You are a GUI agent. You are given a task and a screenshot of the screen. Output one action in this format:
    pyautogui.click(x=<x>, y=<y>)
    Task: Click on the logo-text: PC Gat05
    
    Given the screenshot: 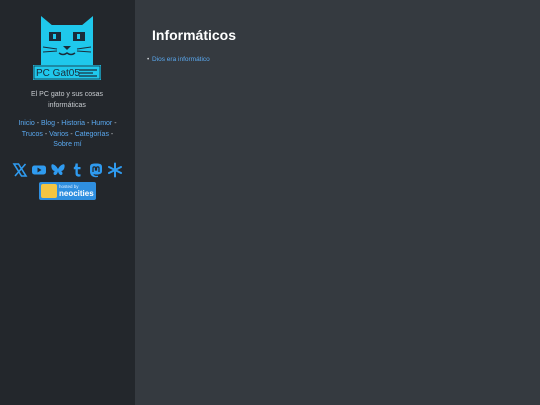 What is the action you would take?
    pyautogui.click(x=58, y=73)
    